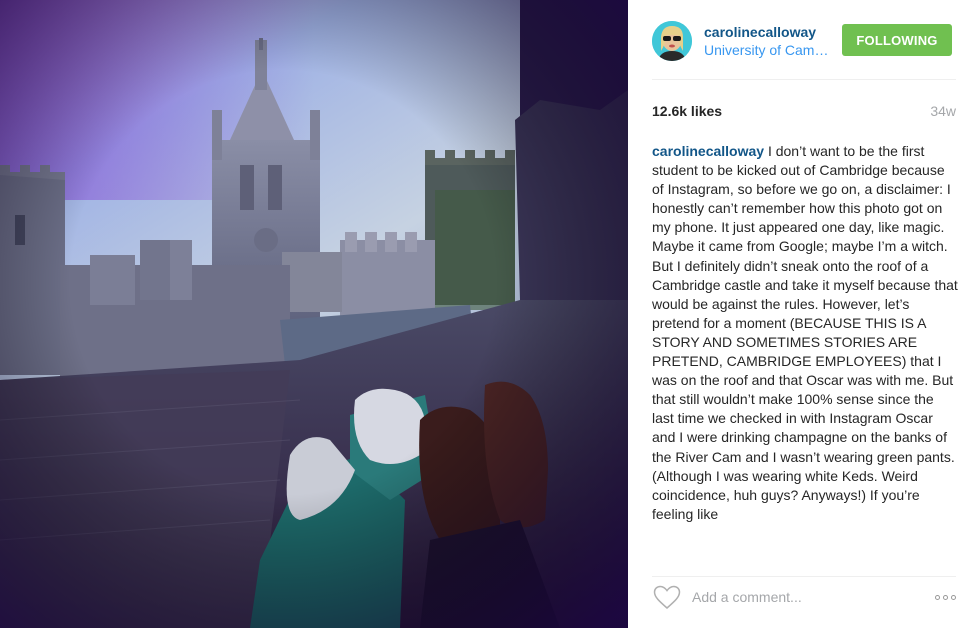 Image resolution: width=980 pixels, height=628 pixels. I want to click on username-link: carolinecalloway, so click(766, 32).